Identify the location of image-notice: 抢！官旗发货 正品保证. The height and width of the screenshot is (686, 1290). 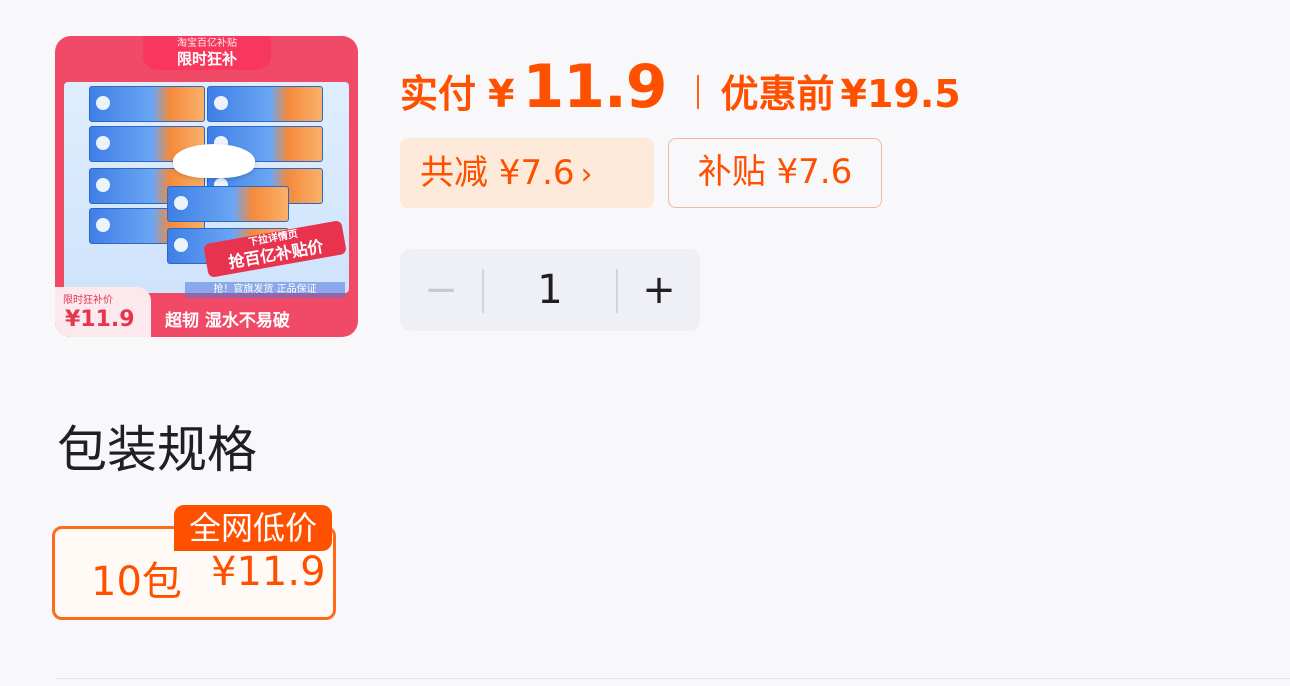
(265, 290).